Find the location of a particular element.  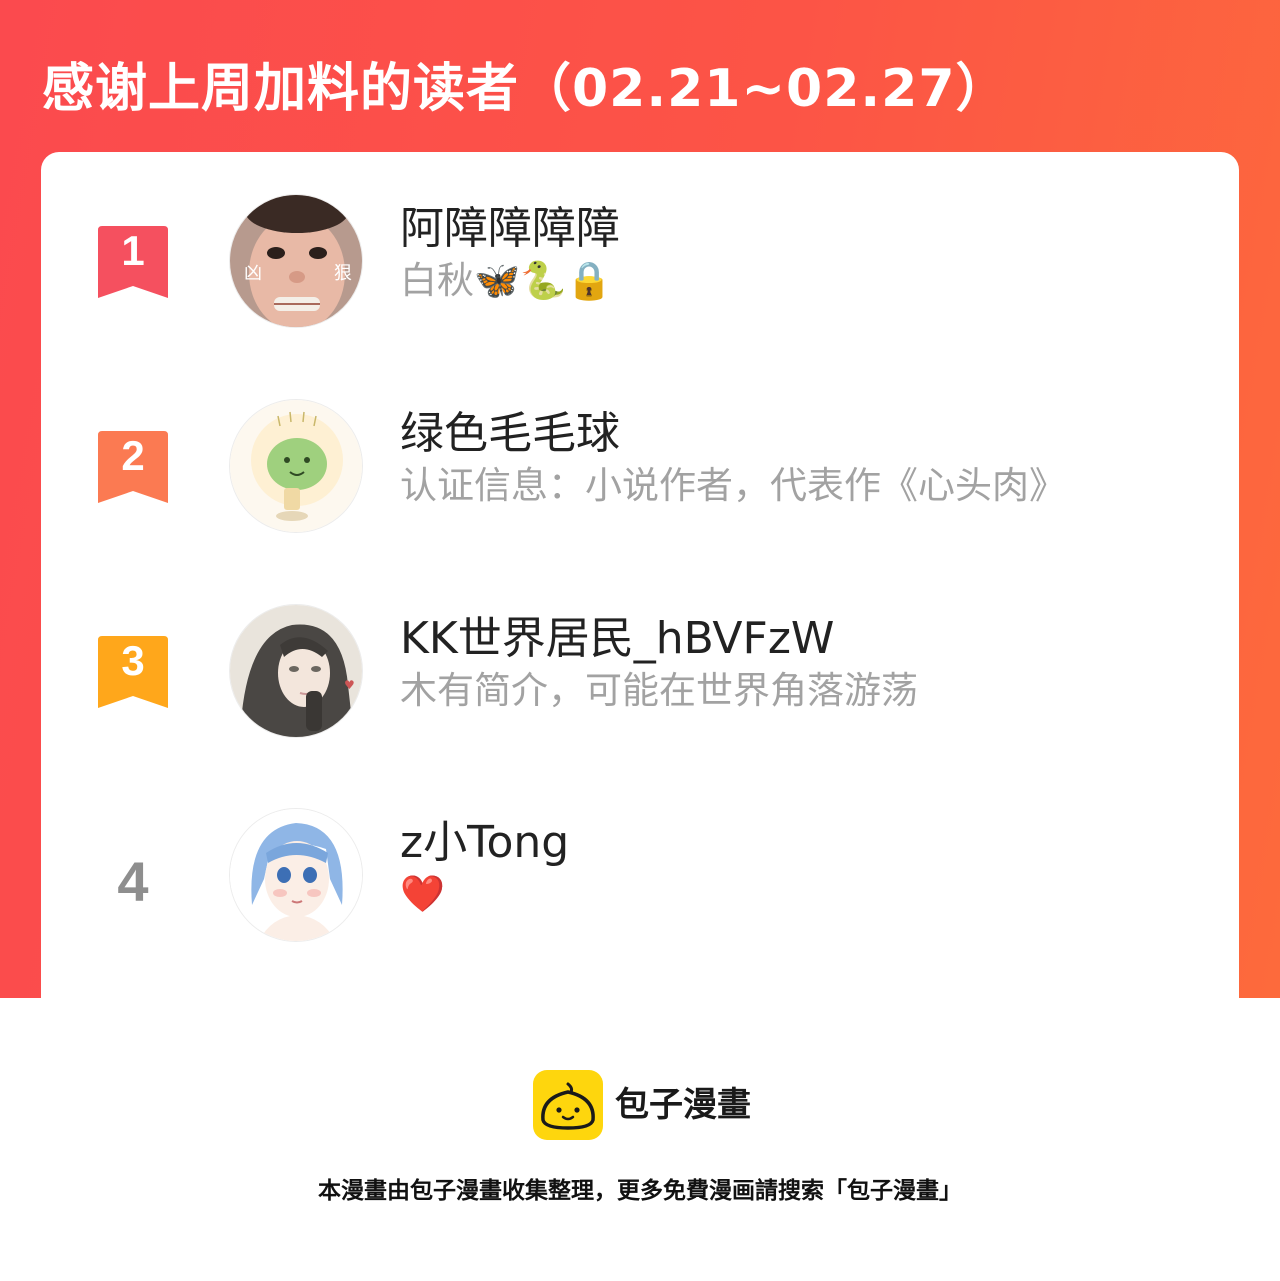

reader-row: 3 ♥ KK世界居民_hBVFzW 木有简介，可能在世界角落游荡 is located at coordinates (640, 674).